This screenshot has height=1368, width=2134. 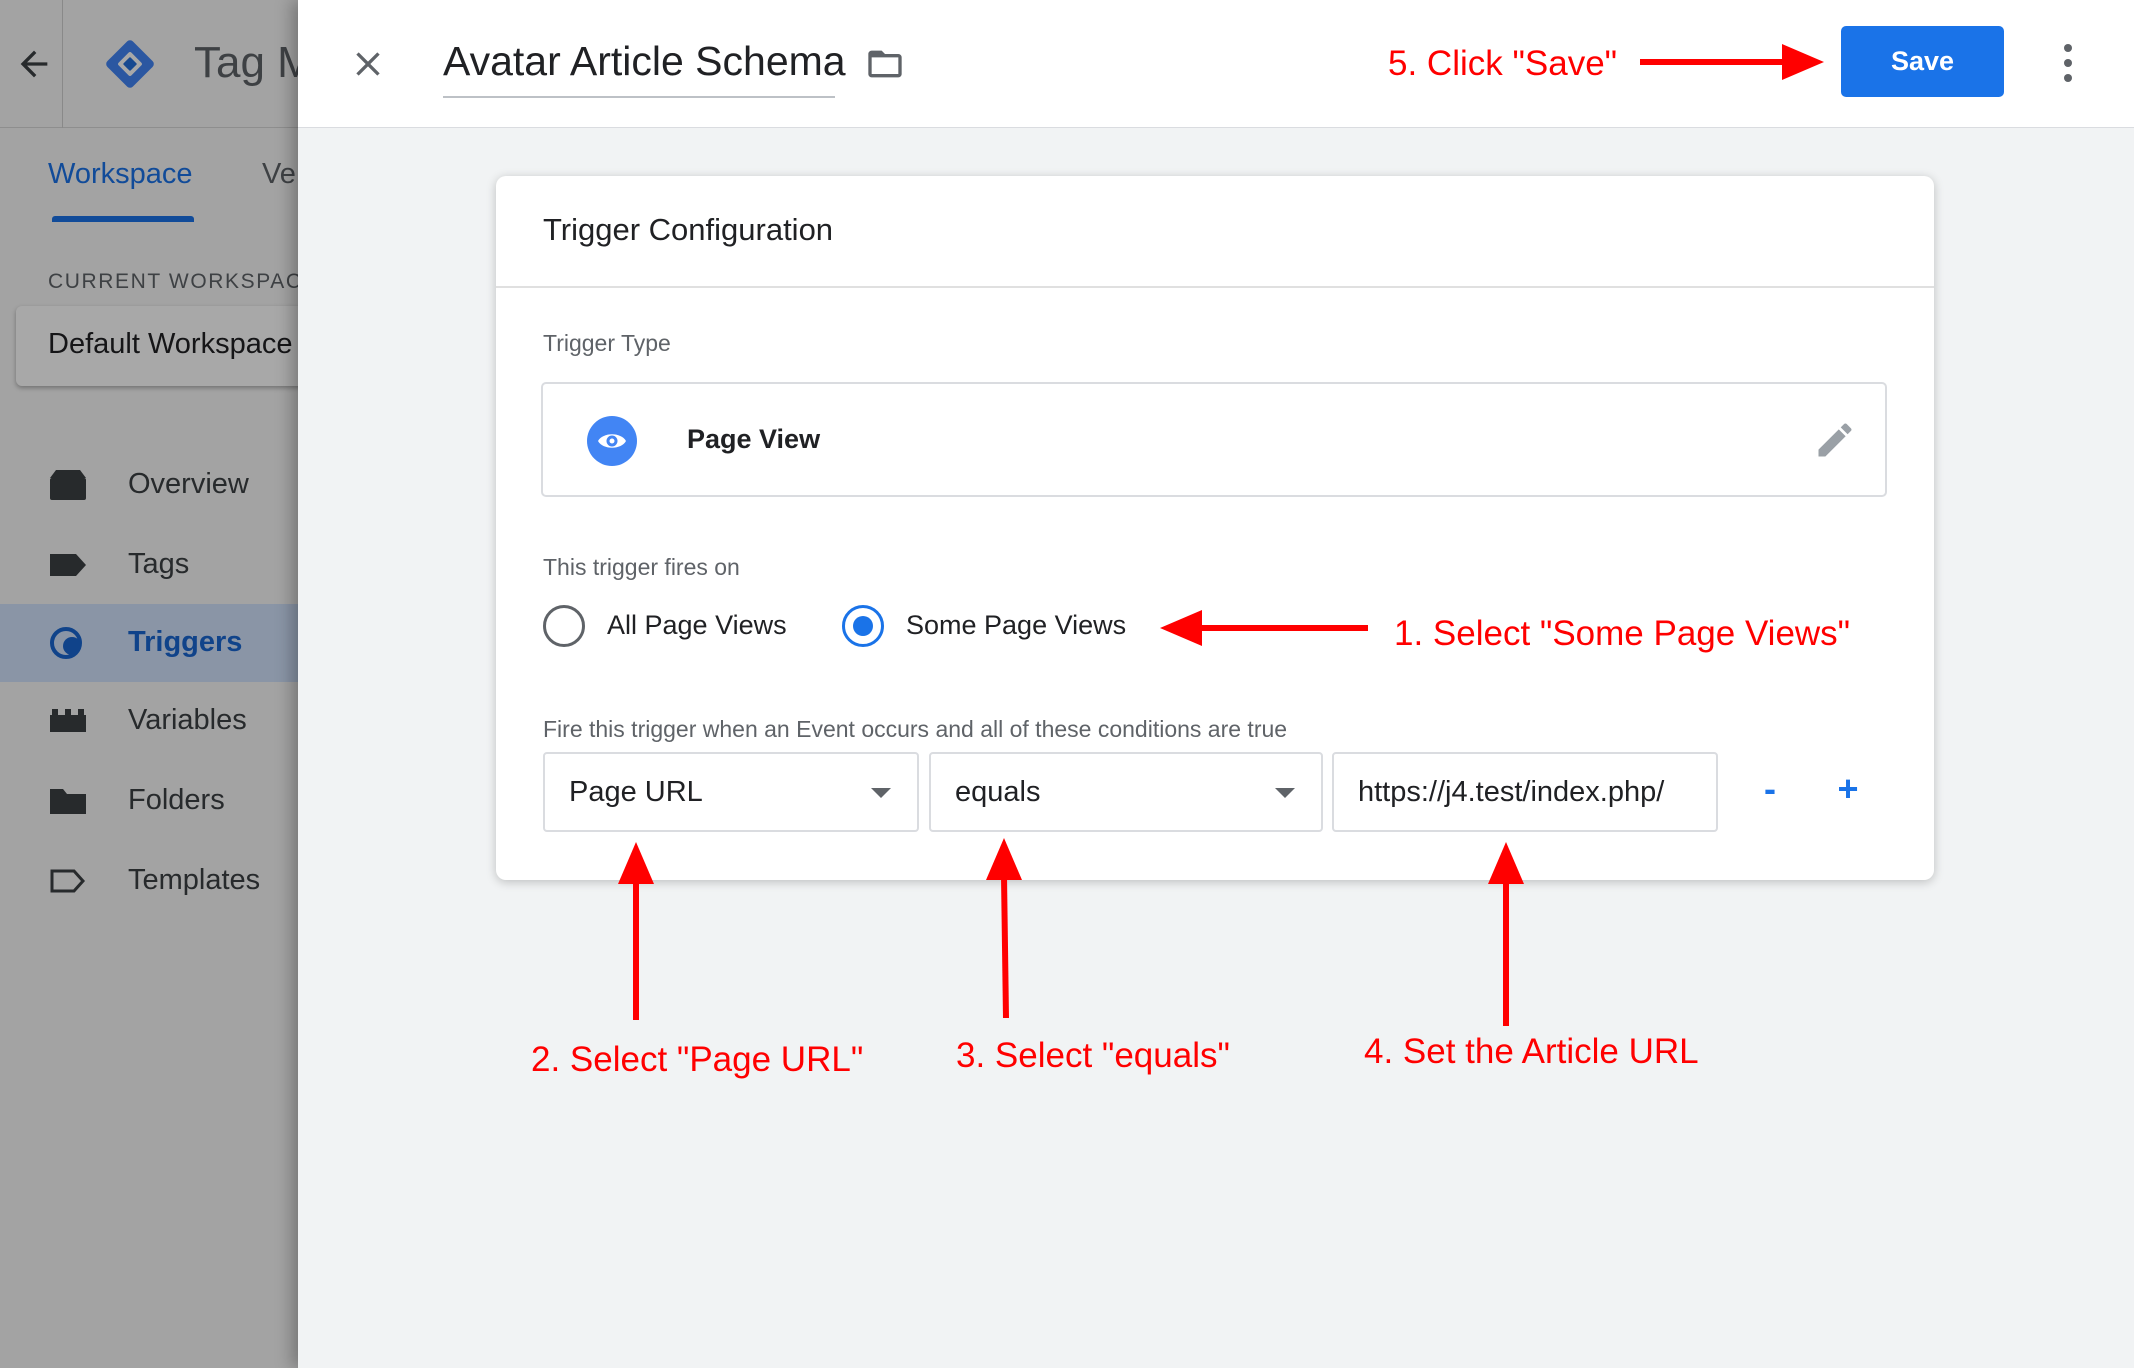 I want to click on annotation-step-4: 4. Set the Article URL, so click(x=1531, y=1051).